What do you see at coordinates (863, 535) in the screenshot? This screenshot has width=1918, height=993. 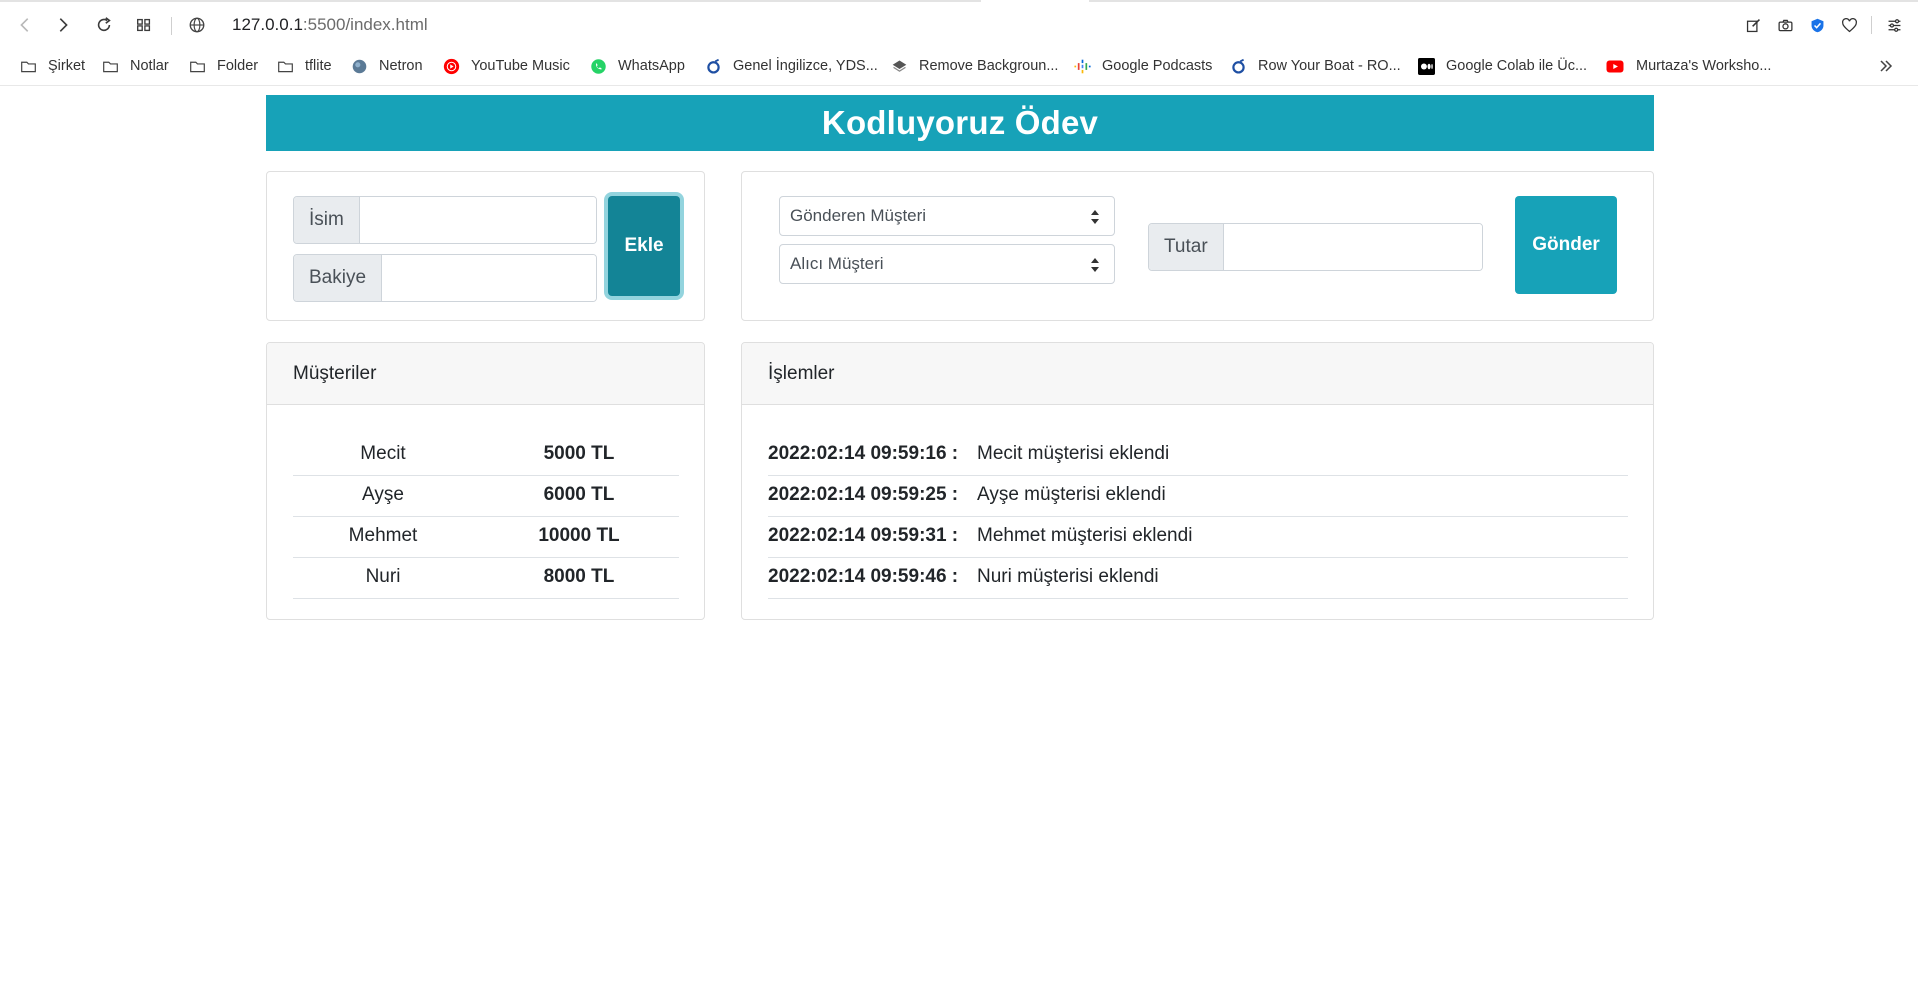 I see `transaction-time: 2022:02:14 09:59:31 :` at bounding box center [863, 535].